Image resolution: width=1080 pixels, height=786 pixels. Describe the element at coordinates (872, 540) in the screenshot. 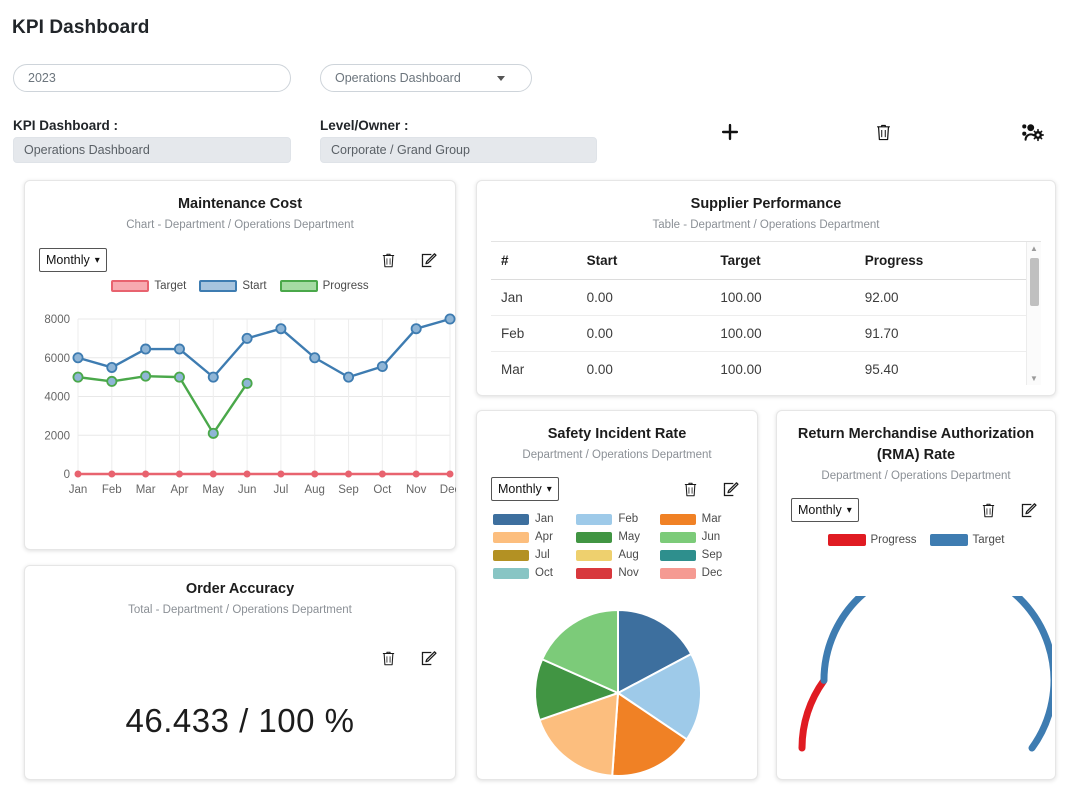

I see `legend-item: Progress` at that location.